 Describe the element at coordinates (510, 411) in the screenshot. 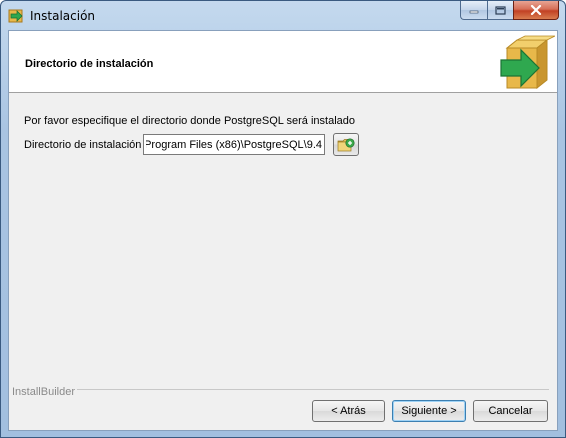

I see `cancel-button: Cancelar` at that location.